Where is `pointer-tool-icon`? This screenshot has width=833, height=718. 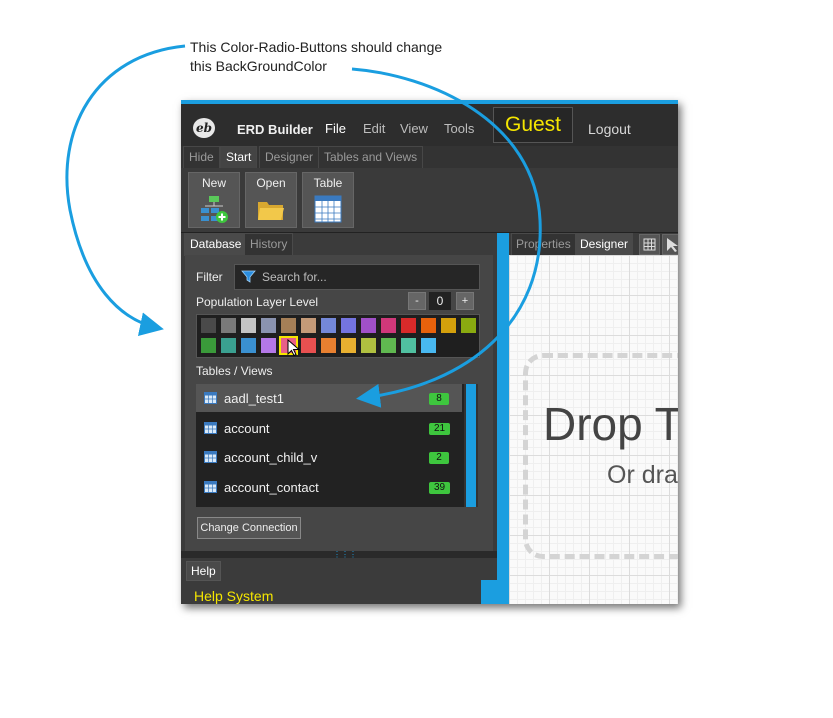 pointer-tool-icon is located at coordinates (670, 244).